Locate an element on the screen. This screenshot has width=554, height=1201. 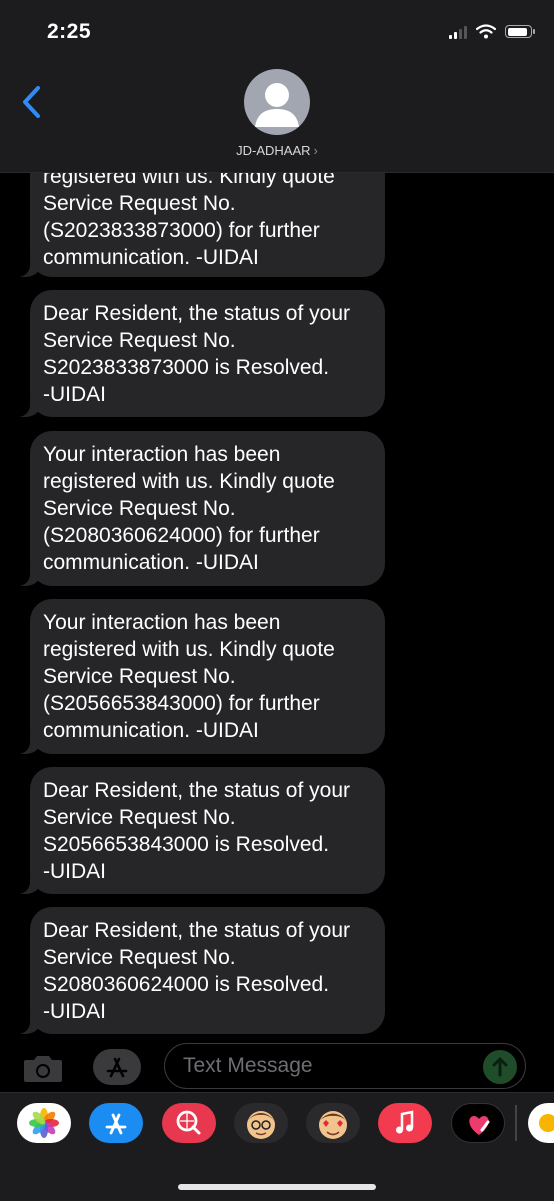
contact-avatar is located at coordinates (277, 102).